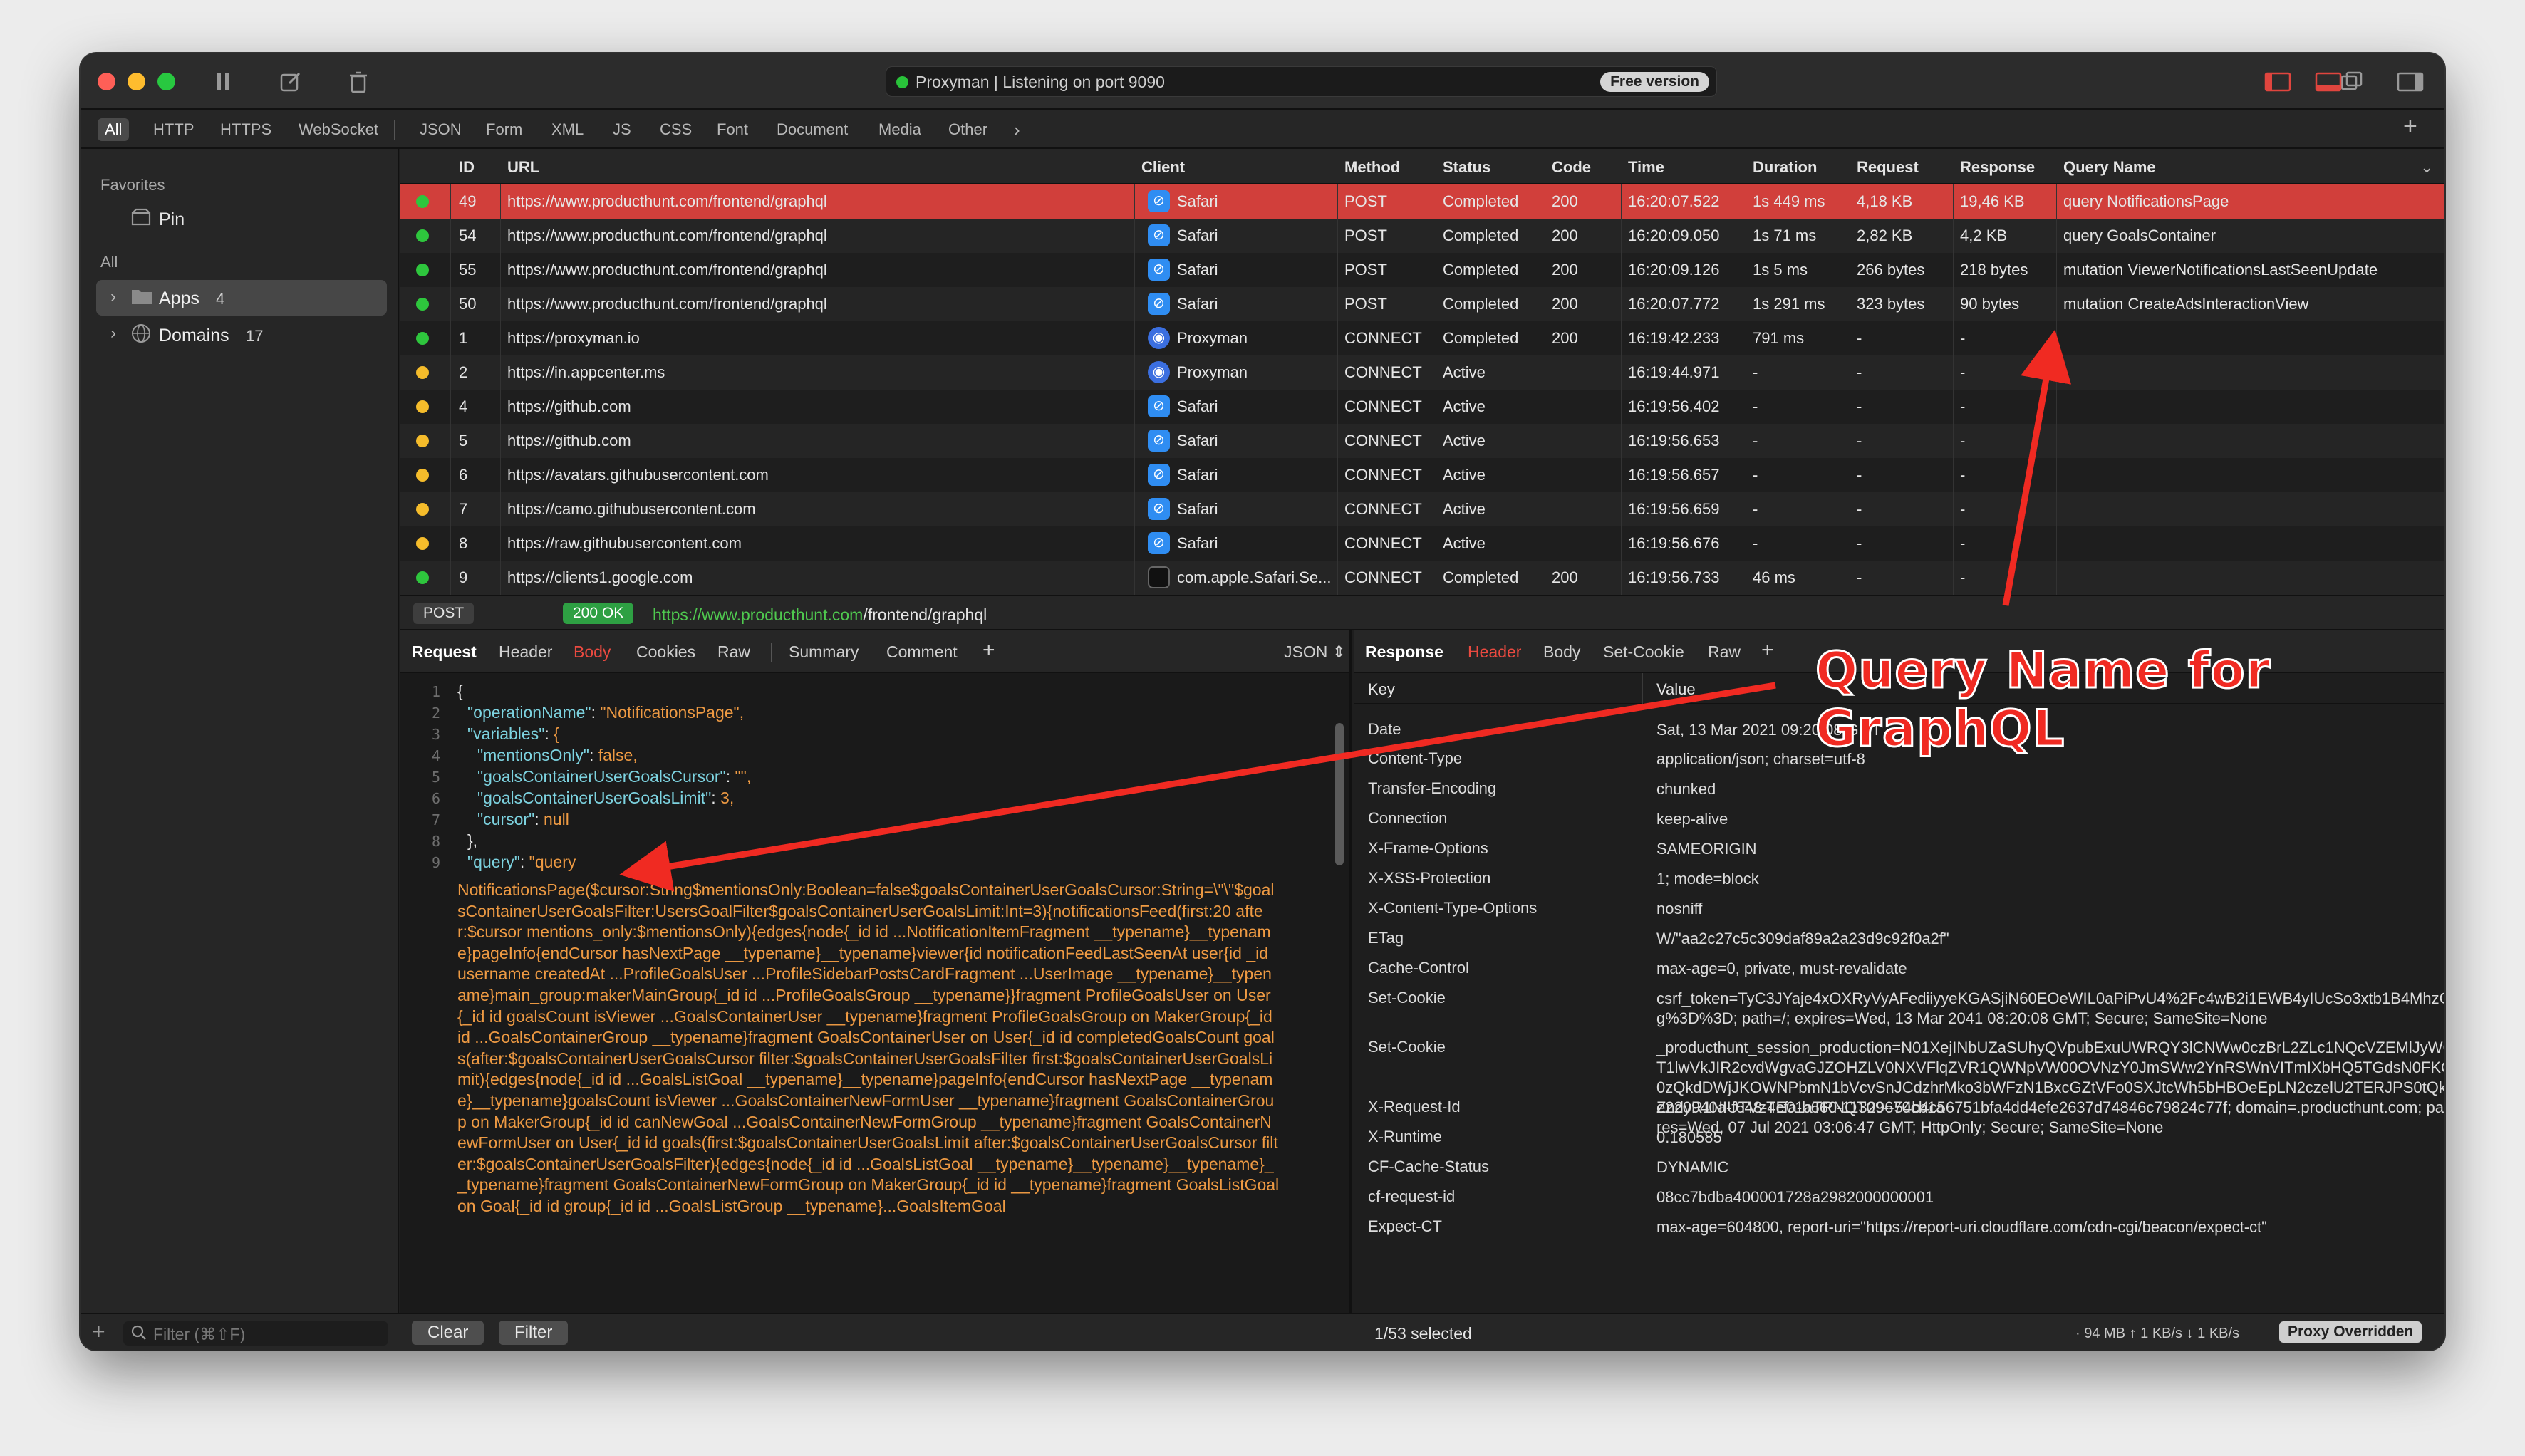 This screenshot has width=2525, height=1456. Describe the element at coordinates (2278, 82) in the screenshot. I see `left-panel-icon` at that location.